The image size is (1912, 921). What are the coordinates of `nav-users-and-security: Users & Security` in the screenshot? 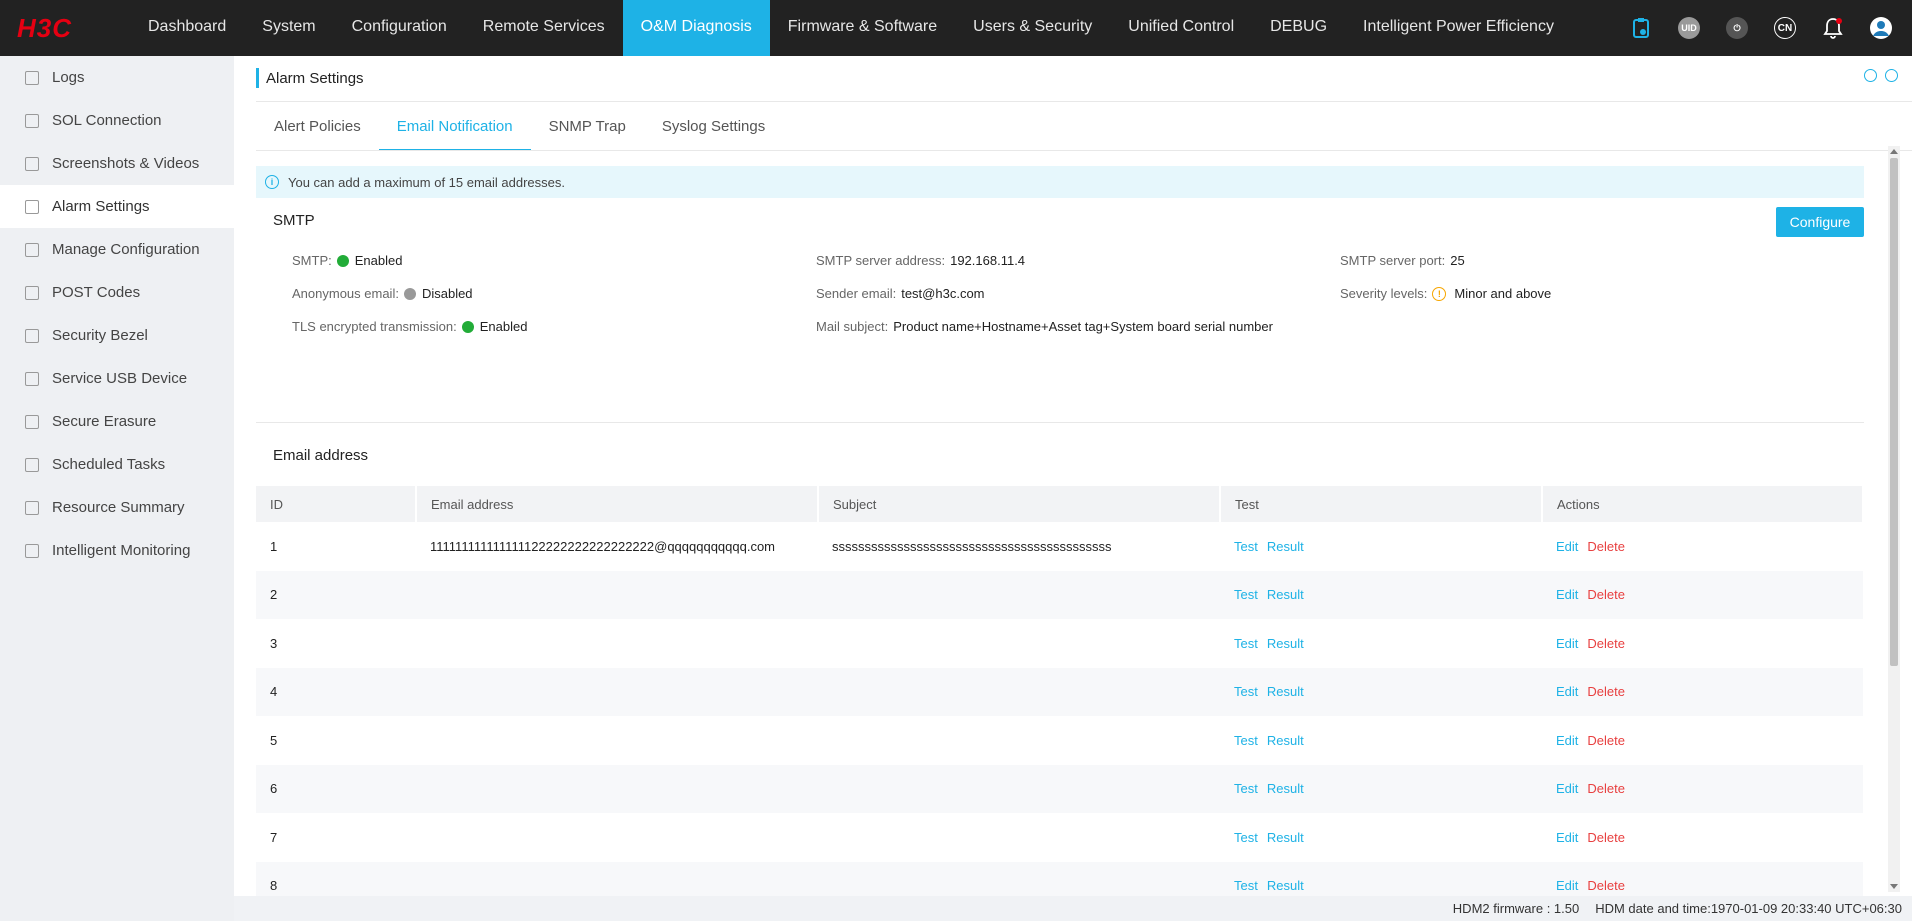 It's located at (1032, 28).